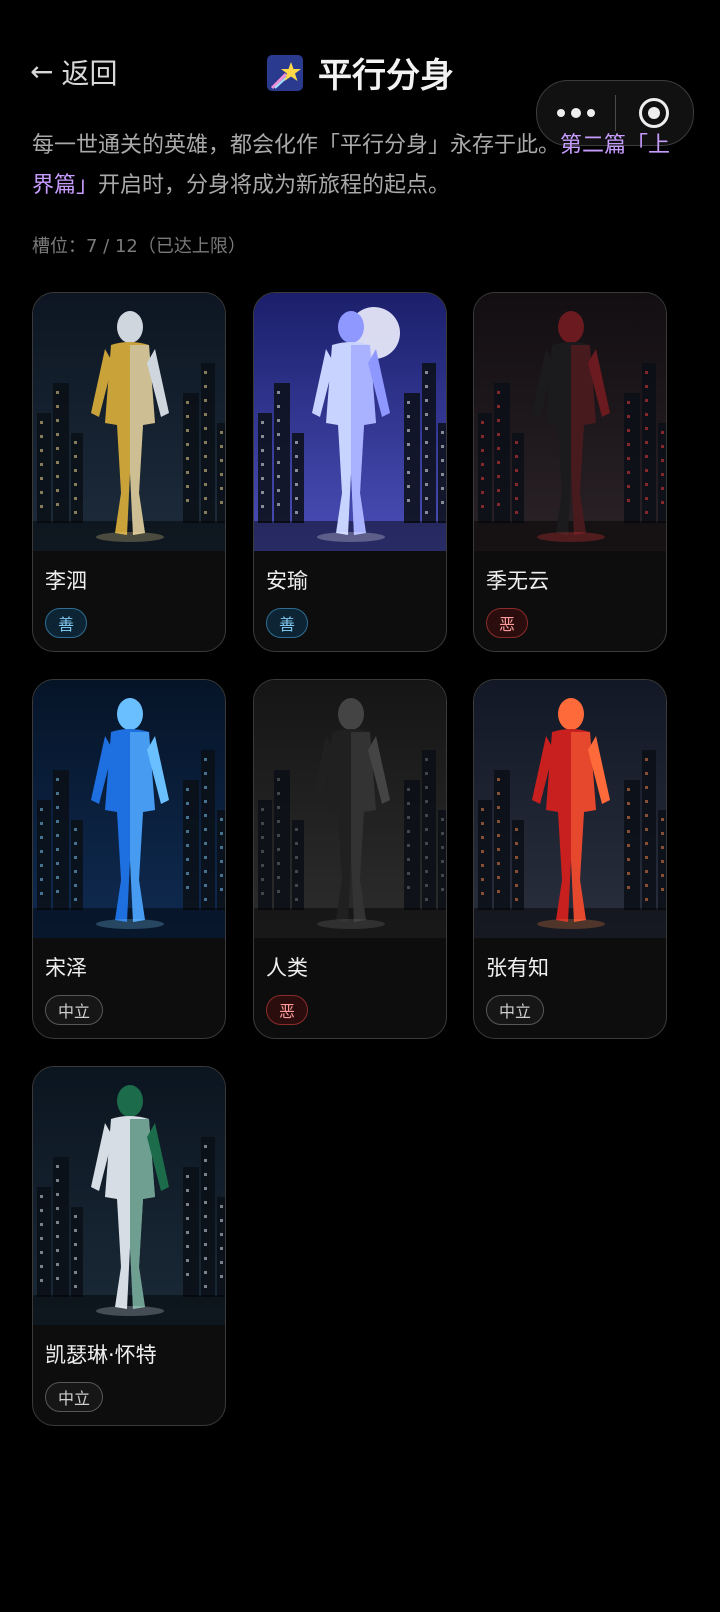  I want to click on top-bar: ← 返回 平行分身, so click(360, 73).